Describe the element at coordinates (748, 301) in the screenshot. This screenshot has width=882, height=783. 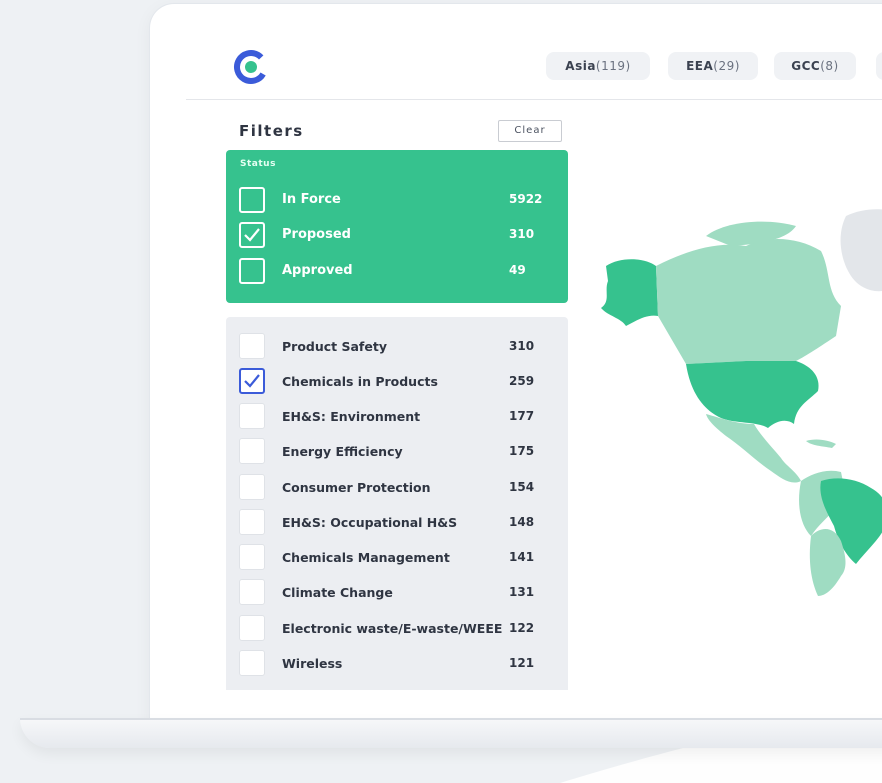
I see `map-region-canada` at that location.